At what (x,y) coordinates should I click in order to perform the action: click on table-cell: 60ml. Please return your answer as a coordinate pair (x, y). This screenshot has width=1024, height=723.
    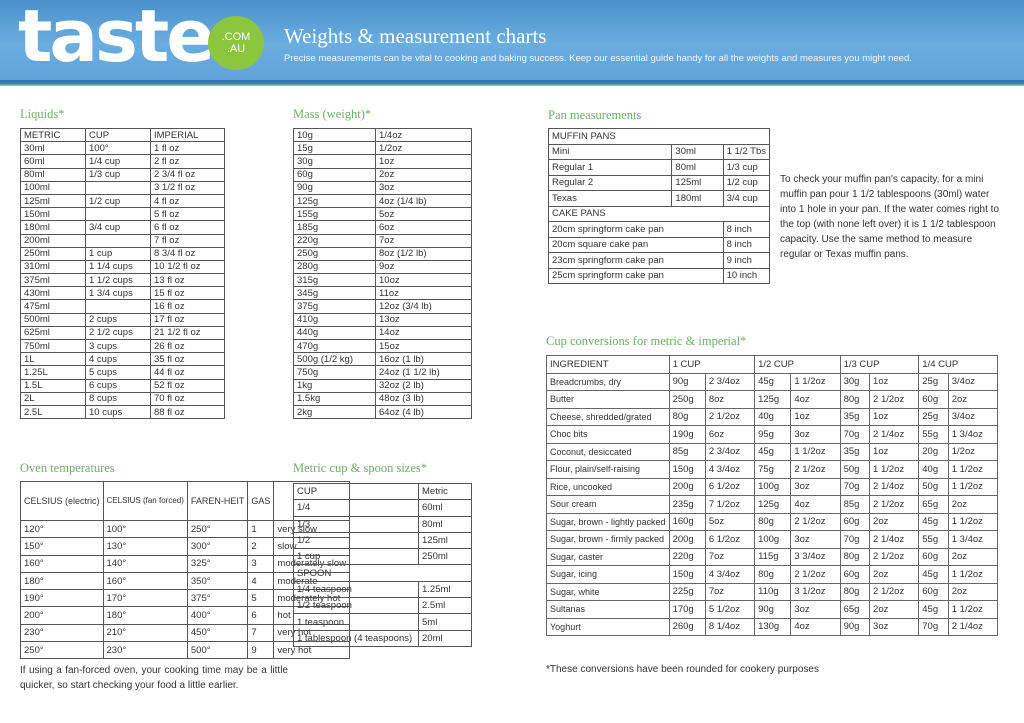
    Looking at the image, I should click on (53, 161).